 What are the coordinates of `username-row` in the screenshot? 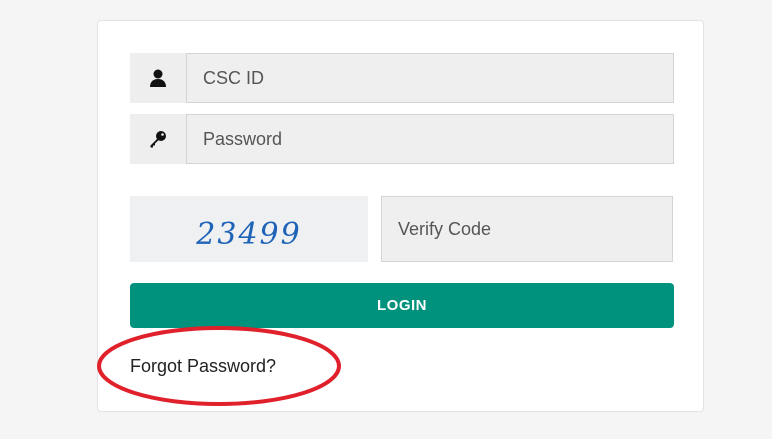 It's located at (402, 78).